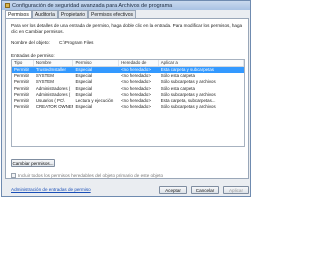 This screenshot has height=256, width=320. I want to click on tab-propietario: Propietario, so click(73, 14).